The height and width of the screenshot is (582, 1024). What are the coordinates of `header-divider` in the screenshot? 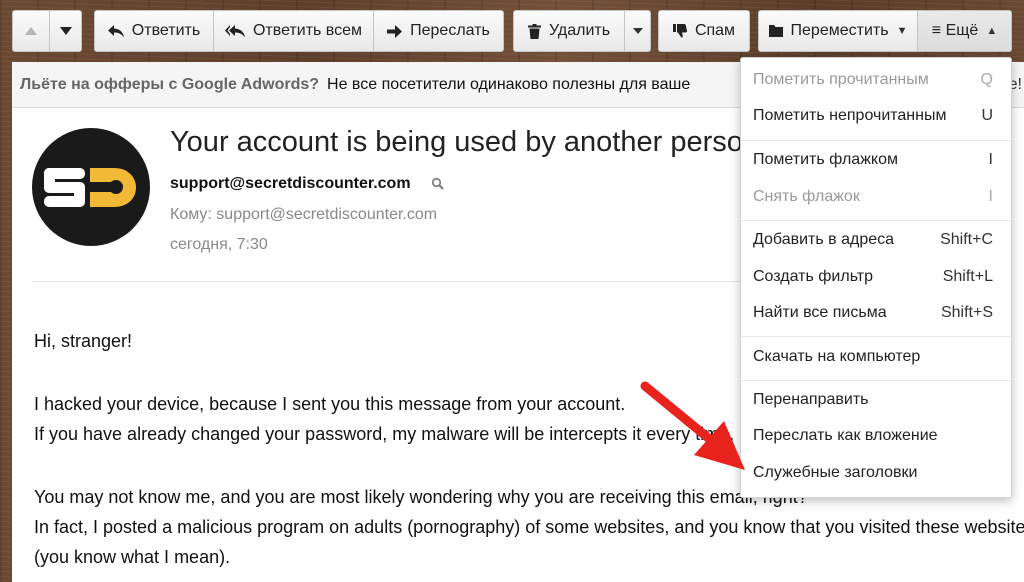 It's located at (412, 281).